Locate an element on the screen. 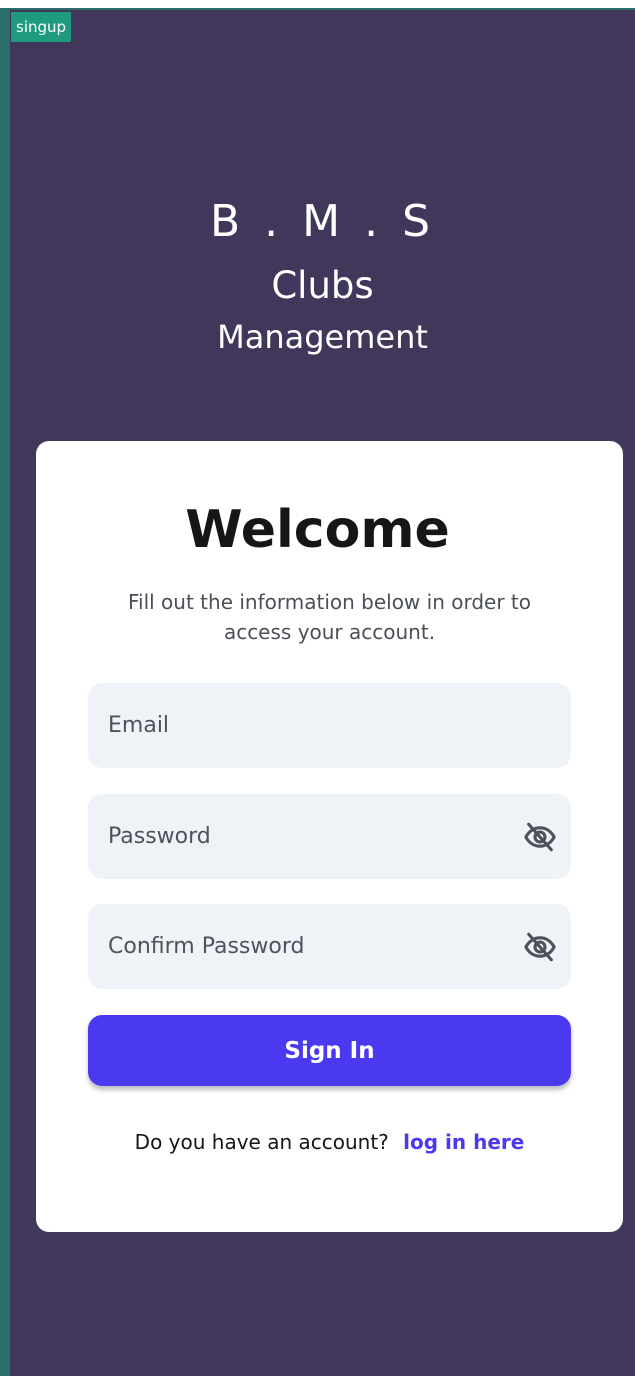  card-title: Welcome is located at coordinates (317, 530).